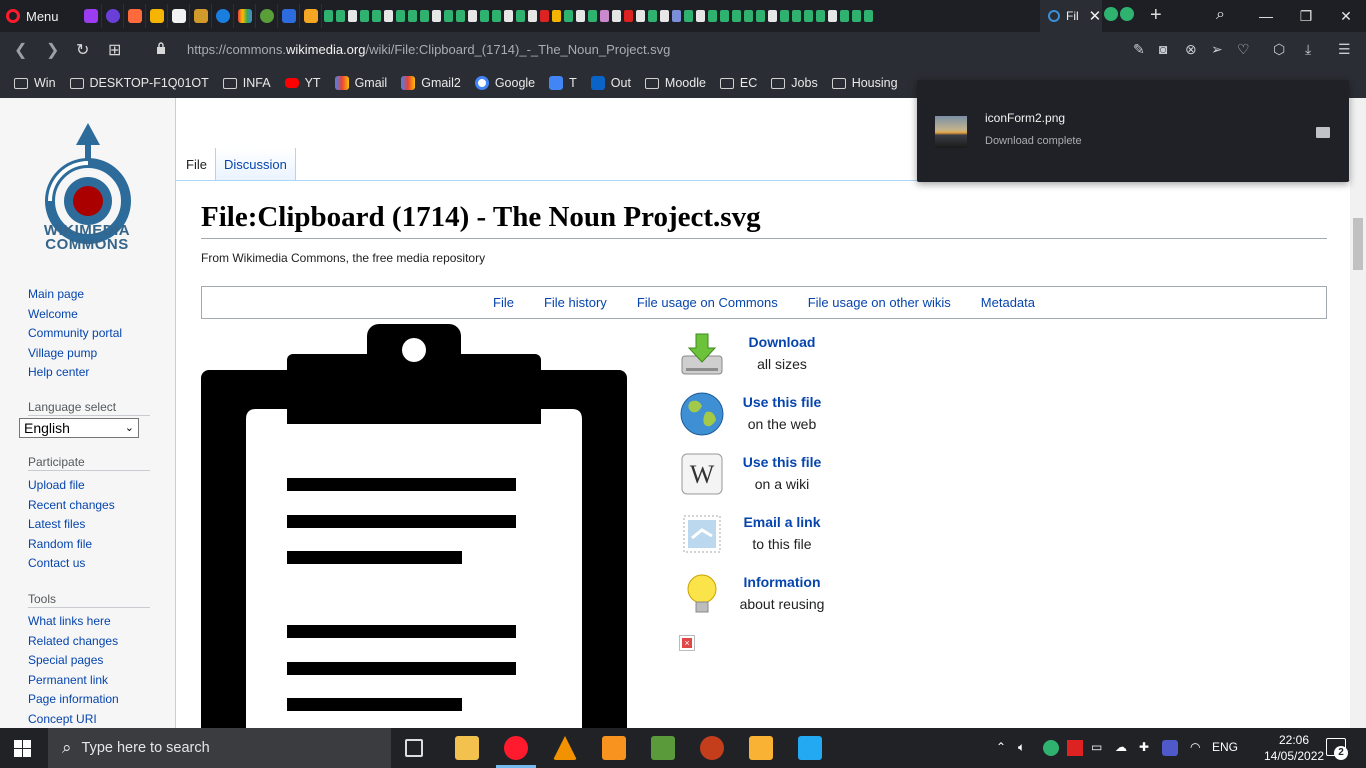 This screenshot has height=768, width=1366. I want to click on taskbar-search-box: ⌕ Type here to search, so click(219, 748).